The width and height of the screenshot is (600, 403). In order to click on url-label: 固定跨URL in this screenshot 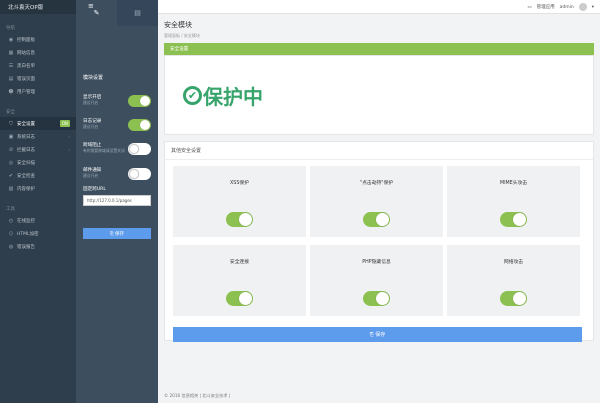, I will do `click(94, 189)`.